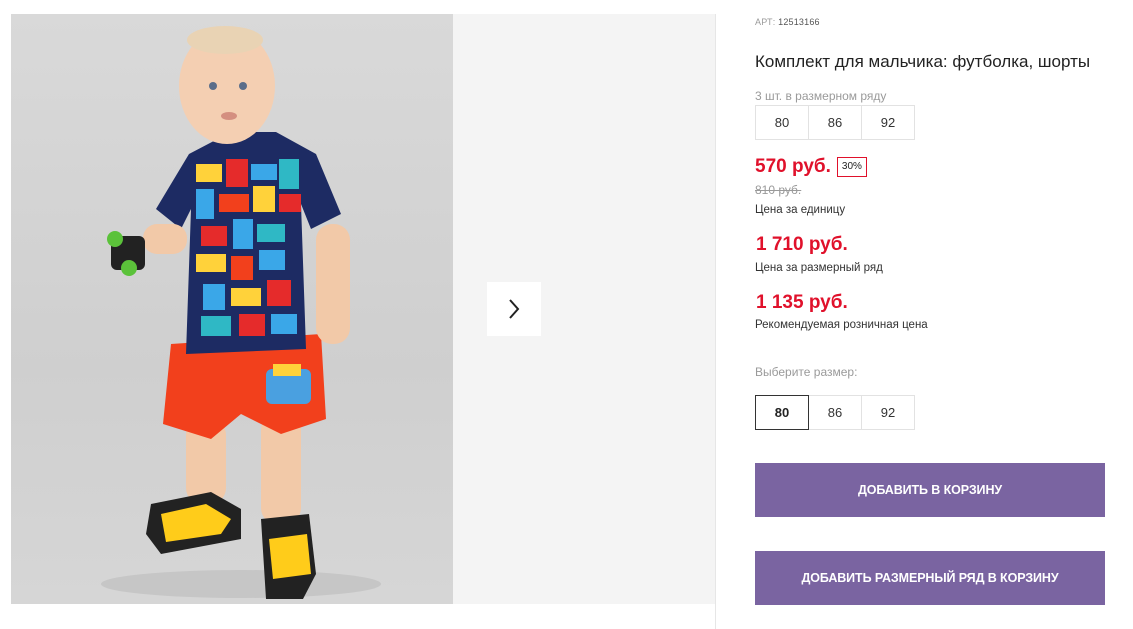  Describe the element at coordinates (819, 268) in the screenshot. I see `pack-price-label: Цена за размерный ряд` at that location.